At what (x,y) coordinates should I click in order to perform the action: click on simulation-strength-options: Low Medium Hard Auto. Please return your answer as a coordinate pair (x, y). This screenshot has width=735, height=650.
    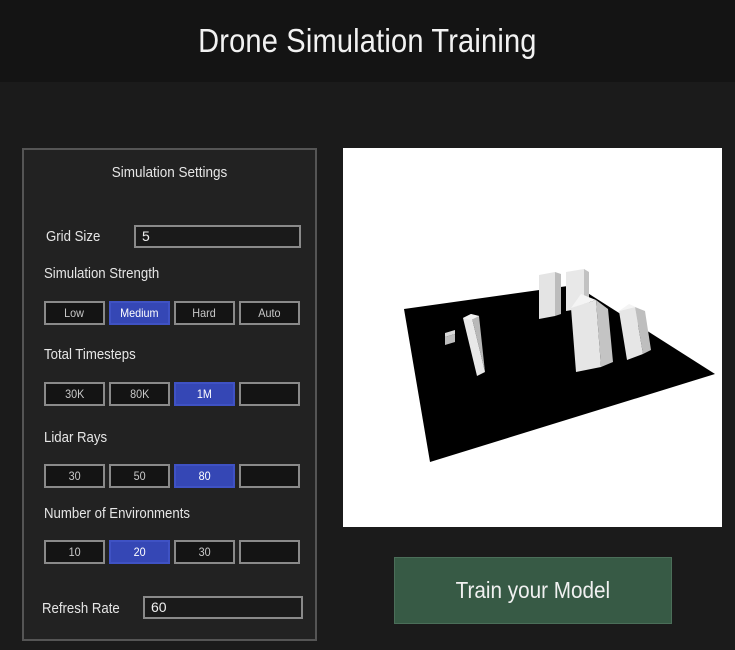
    Looking at the image, I should click on (172, 313).